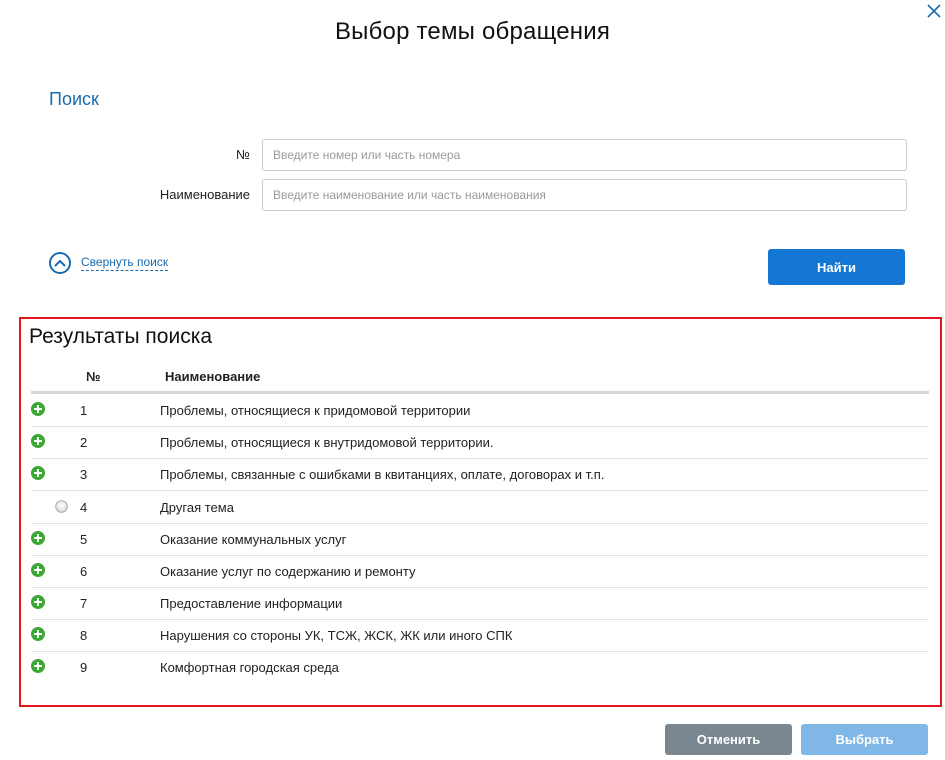  Describe the element at coordinates (480, 380) in the screenshot. I see `results-table-header: № Наименование` at that location.